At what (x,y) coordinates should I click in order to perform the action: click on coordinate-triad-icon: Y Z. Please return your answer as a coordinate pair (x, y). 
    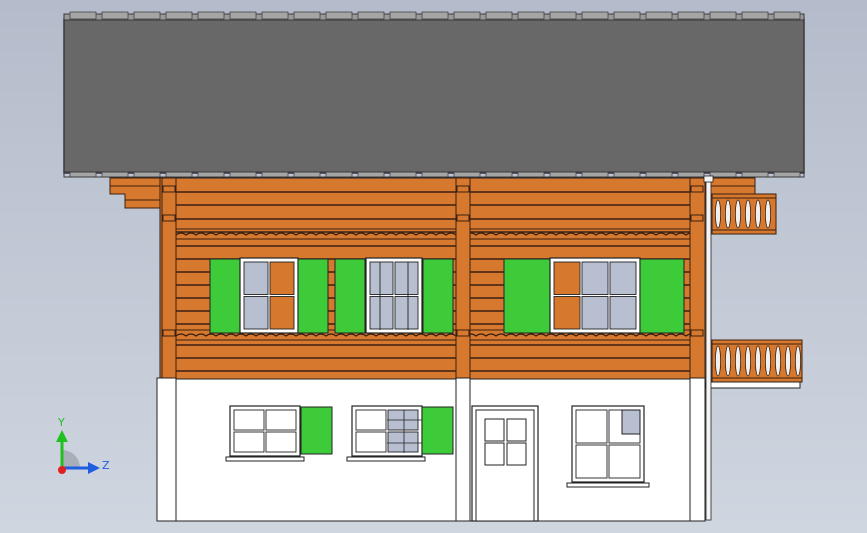
    Looking at the image, I should click on (83, 445).